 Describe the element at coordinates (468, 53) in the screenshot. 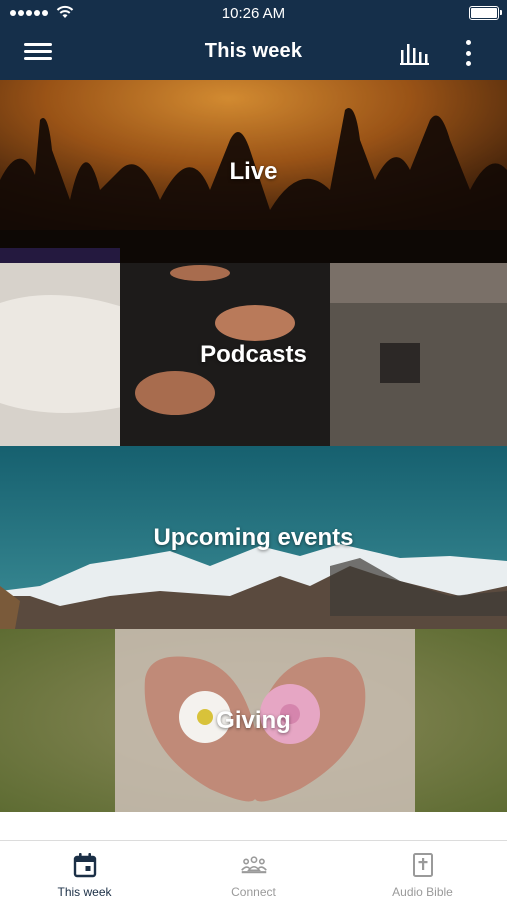

I see `more-options-button` at that location.